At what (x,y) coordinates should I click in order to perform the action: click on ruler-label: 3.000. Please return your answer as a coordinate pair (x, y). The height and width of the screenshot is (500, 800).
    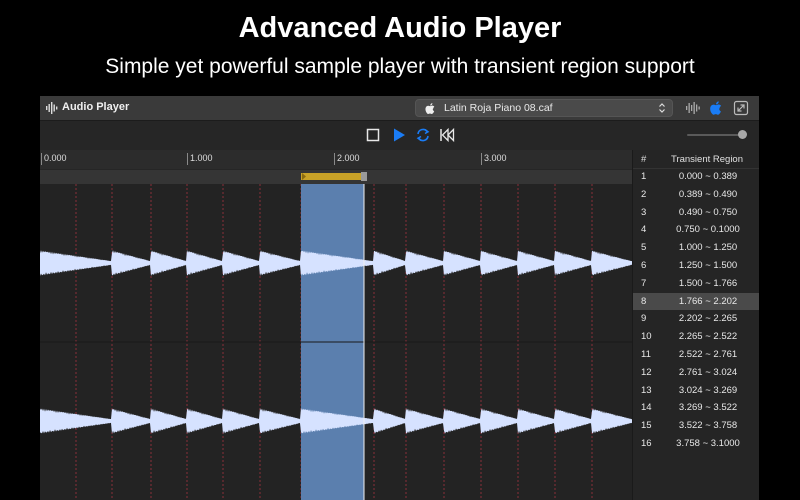
    Looking at the image, I should click on (495, 158).